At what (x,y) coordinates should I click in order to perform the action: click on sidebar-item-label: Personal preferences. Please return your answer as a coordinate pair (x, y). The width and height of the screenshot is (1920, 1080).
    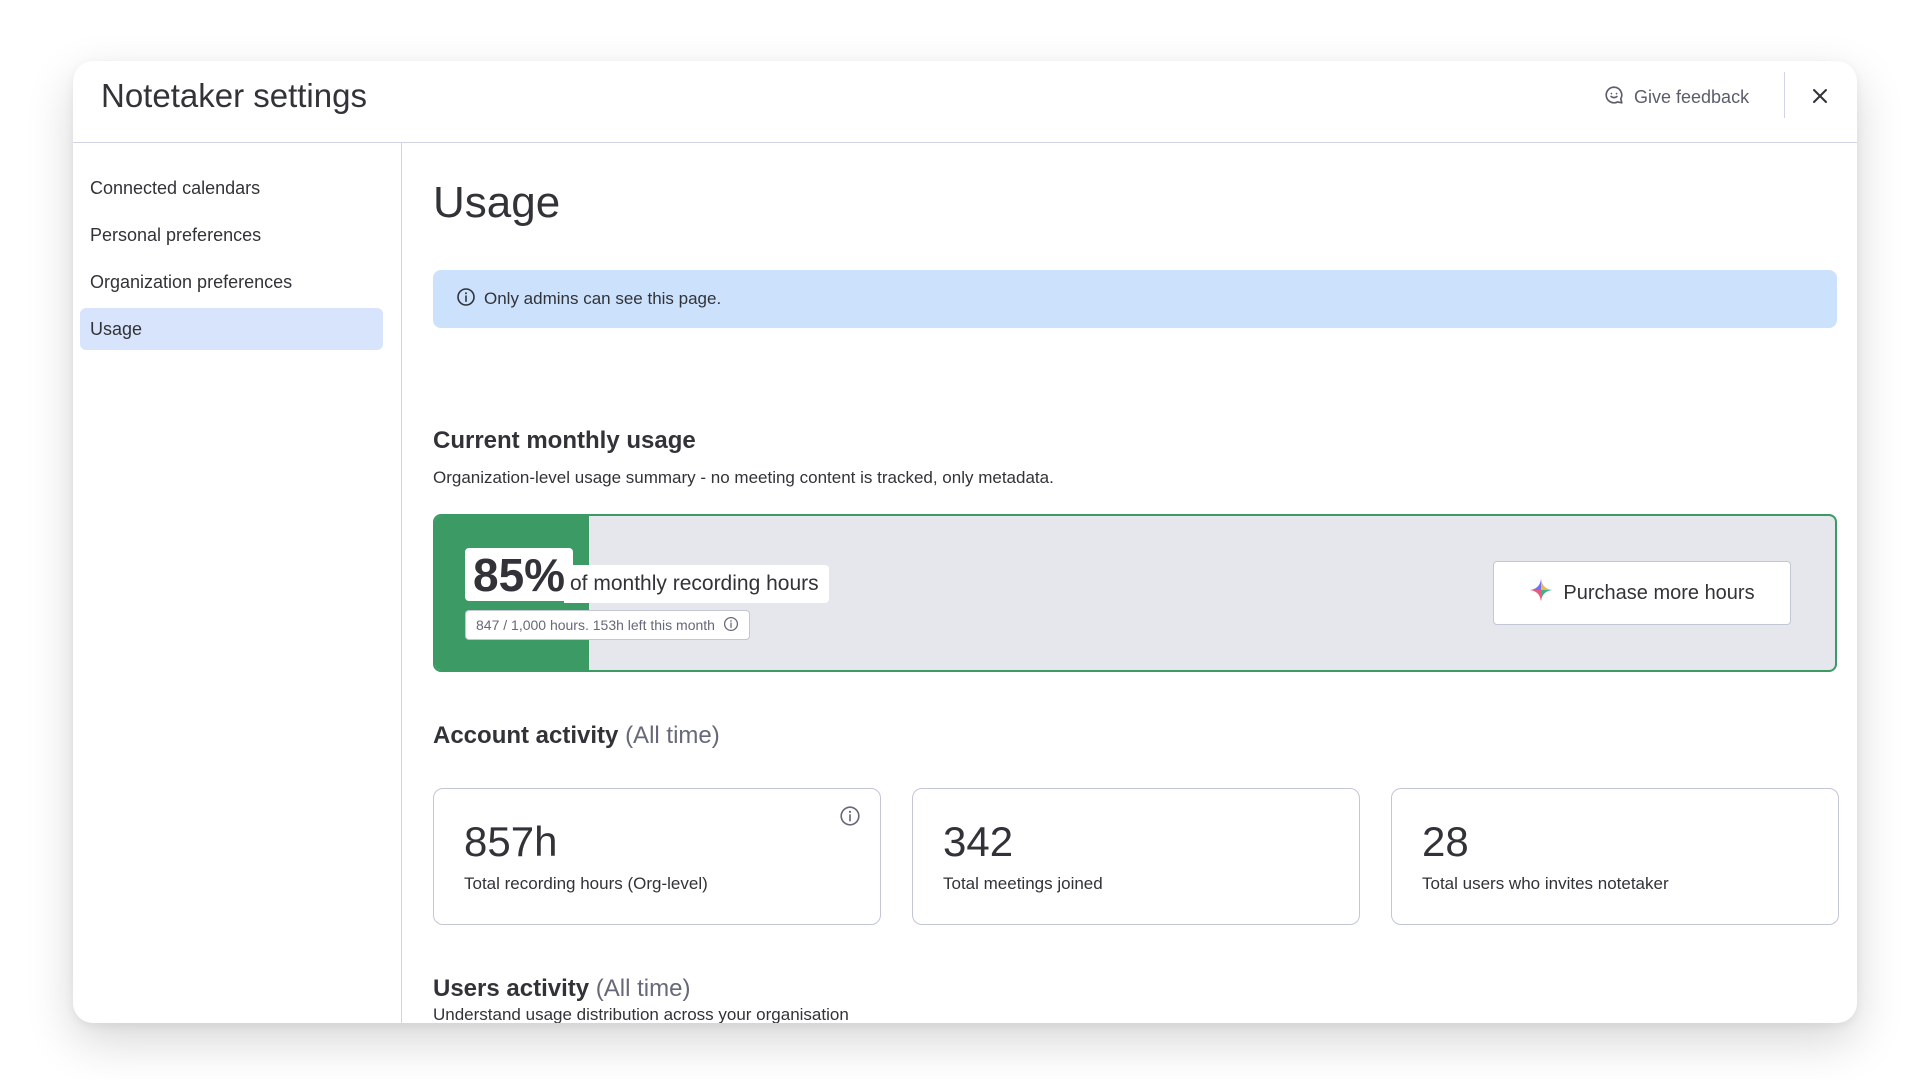
    Looking at the image, I should click on (176, 234).